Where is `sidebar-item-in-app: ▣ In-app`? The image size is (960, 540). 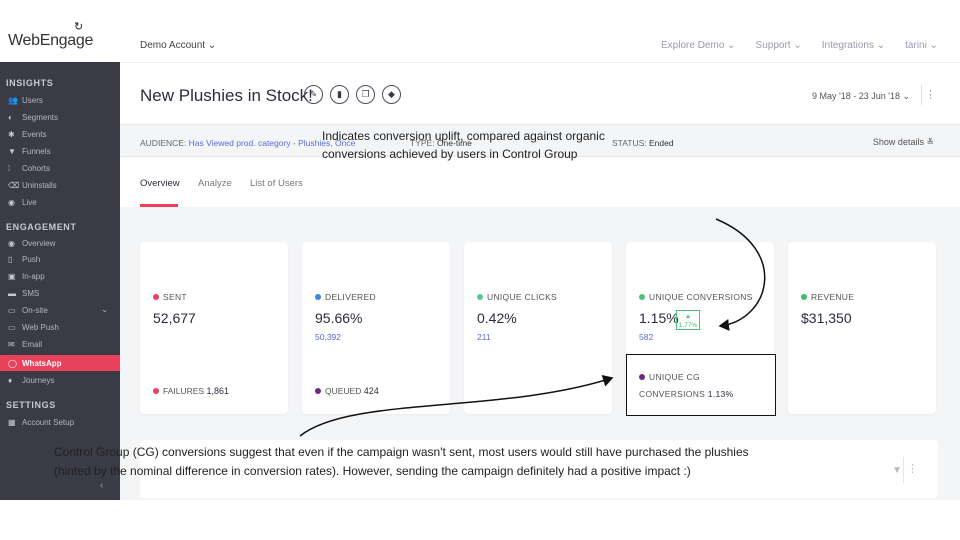 sidebar-item-in-app: ▣ In-app is located at coordinates (60, 276).